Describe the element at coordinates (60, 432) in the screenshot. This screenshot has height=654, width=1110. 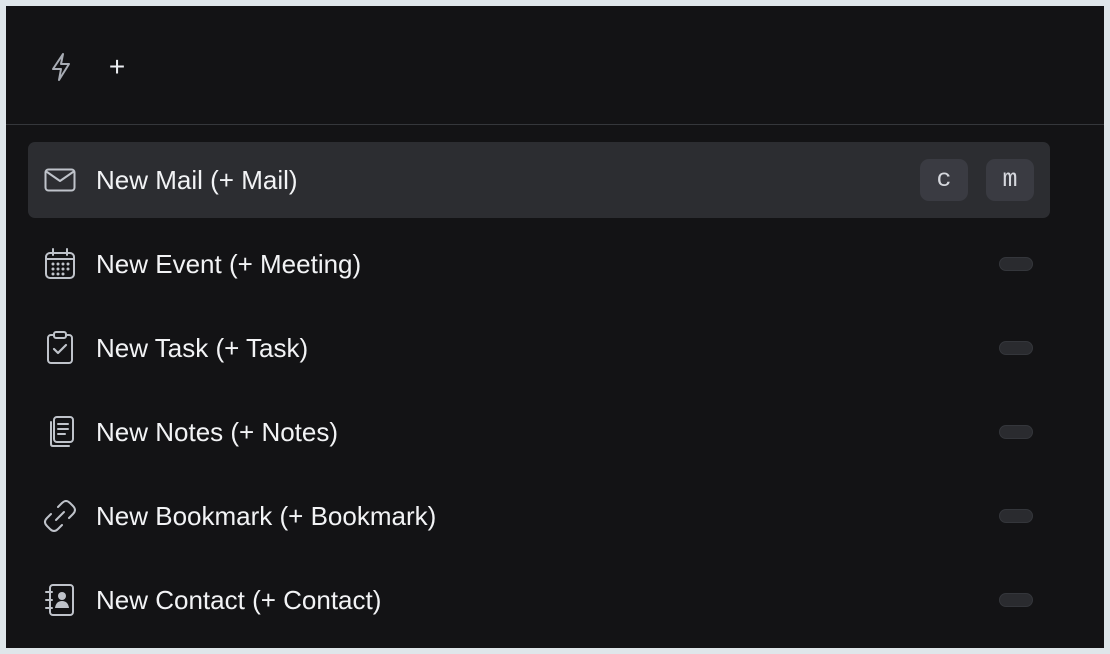
I see `notes-icon` at that location.